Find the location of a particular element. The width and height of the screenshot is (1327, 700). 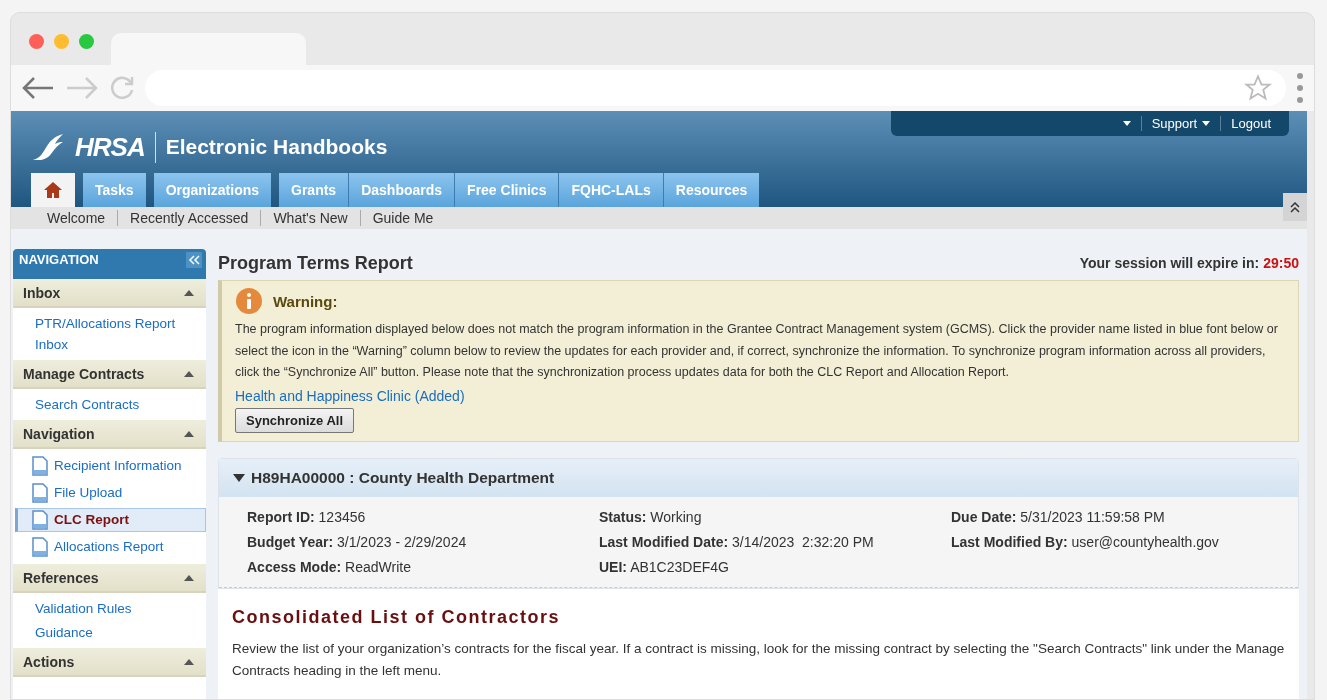

logo-text: HRSA is located at coordinates (115, 147).